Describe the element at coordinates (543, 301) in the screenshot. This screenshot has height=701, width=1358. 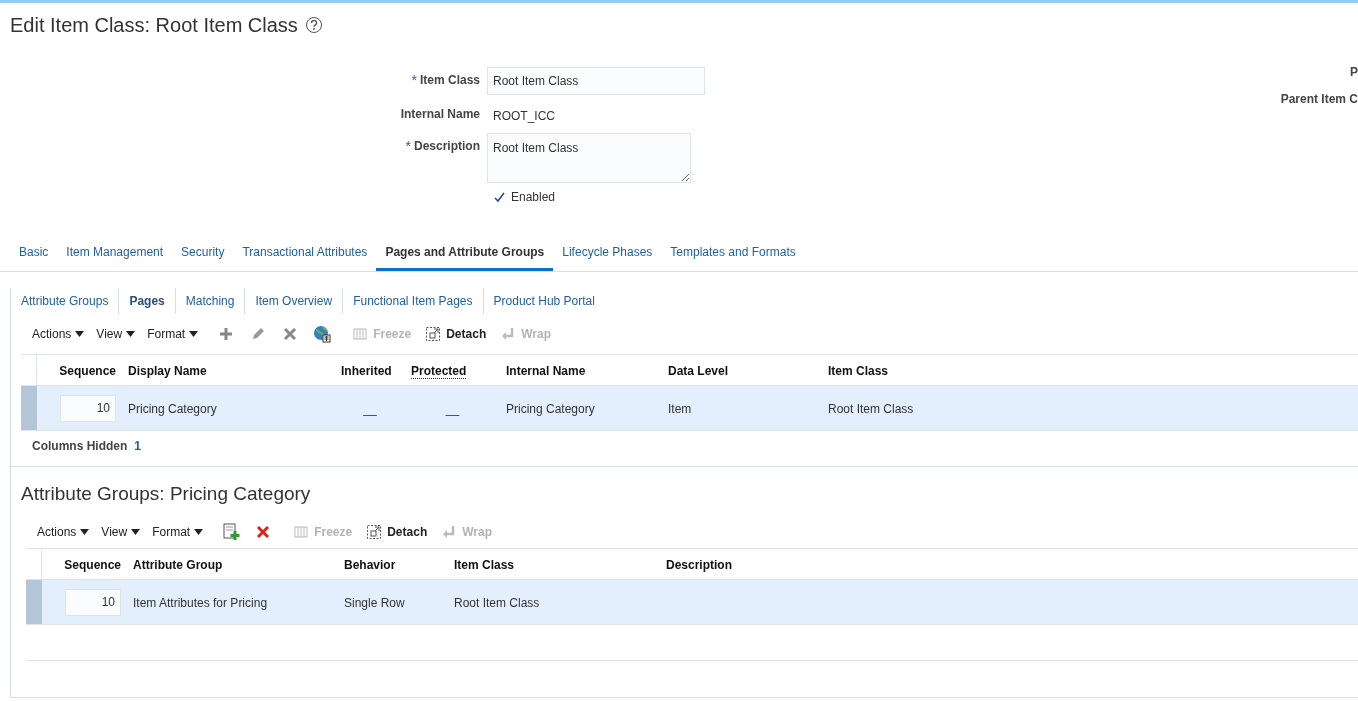
I see `sub-tab: Product Hub Portal` at that location.